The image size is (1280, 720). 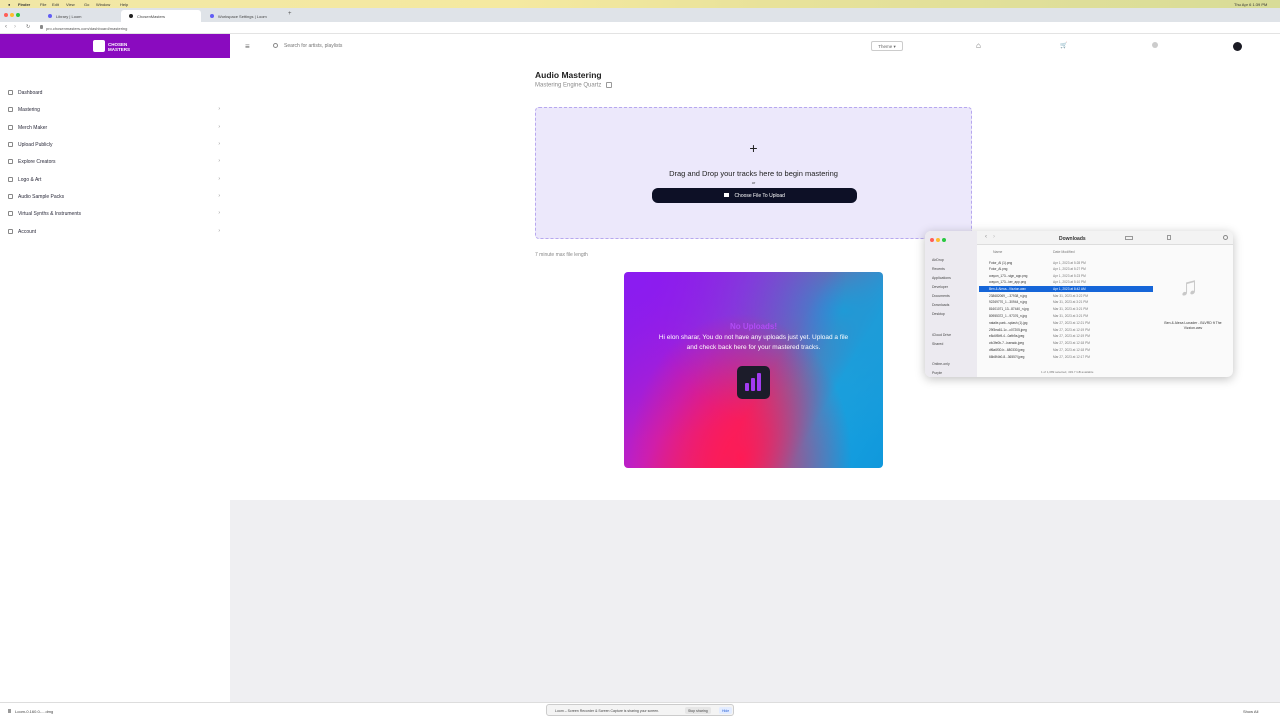 I want to click on menu-app-name: Finder, so click(x=24, y=4).